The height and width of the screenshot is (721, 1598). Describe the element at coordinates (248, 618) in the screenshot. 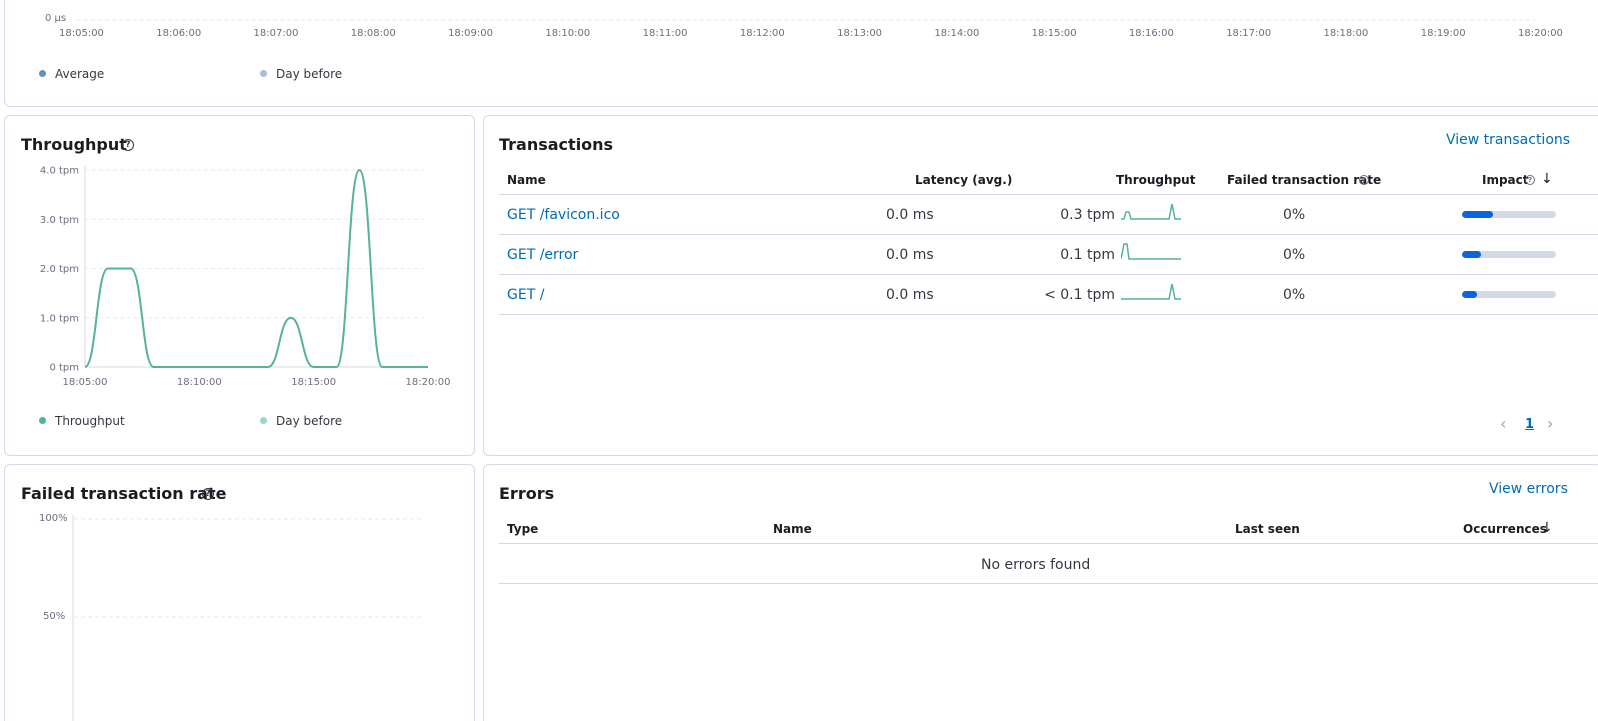

I see `failed-rate-chart` at that location.